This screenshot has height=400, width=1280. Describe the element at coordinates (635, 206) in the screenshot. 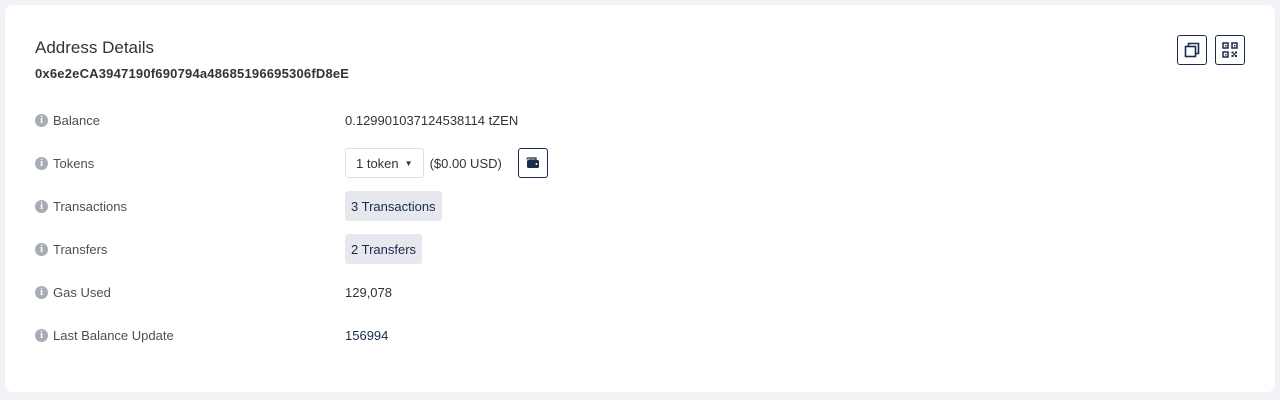

I see `transactions-row: i Transactions 3 Transactions` at that location.